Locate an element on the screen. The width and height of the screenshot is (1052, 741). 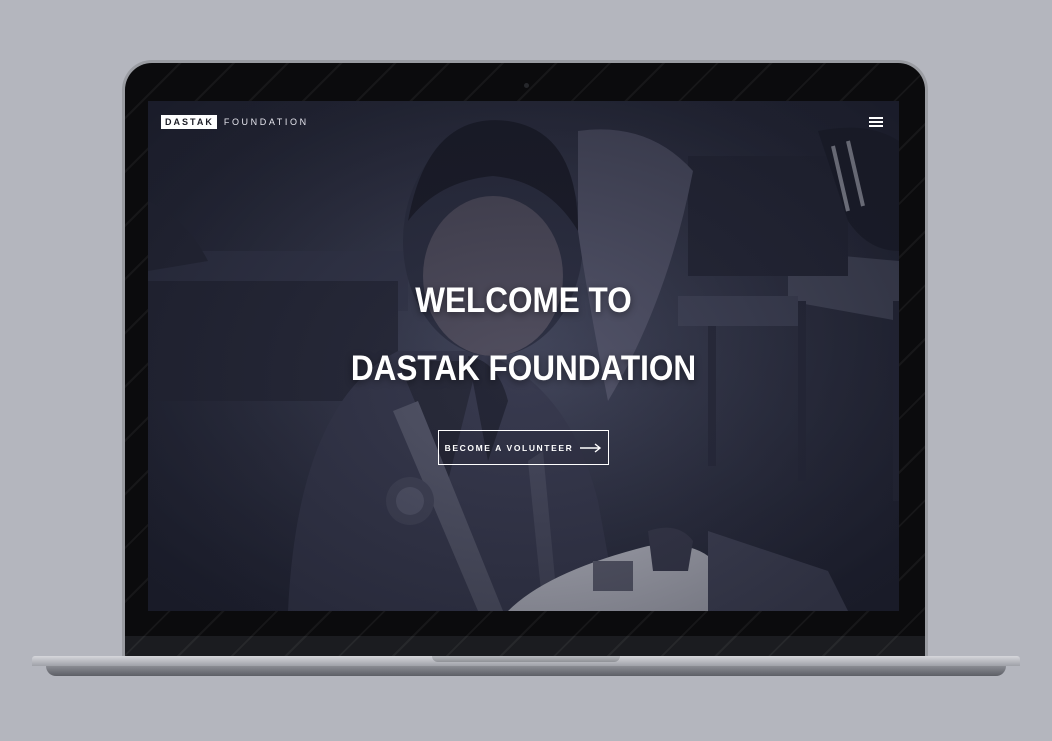
hero-heading: WELCOME TO DASTAK FOUNDATION is located at coordinates (523, 335).